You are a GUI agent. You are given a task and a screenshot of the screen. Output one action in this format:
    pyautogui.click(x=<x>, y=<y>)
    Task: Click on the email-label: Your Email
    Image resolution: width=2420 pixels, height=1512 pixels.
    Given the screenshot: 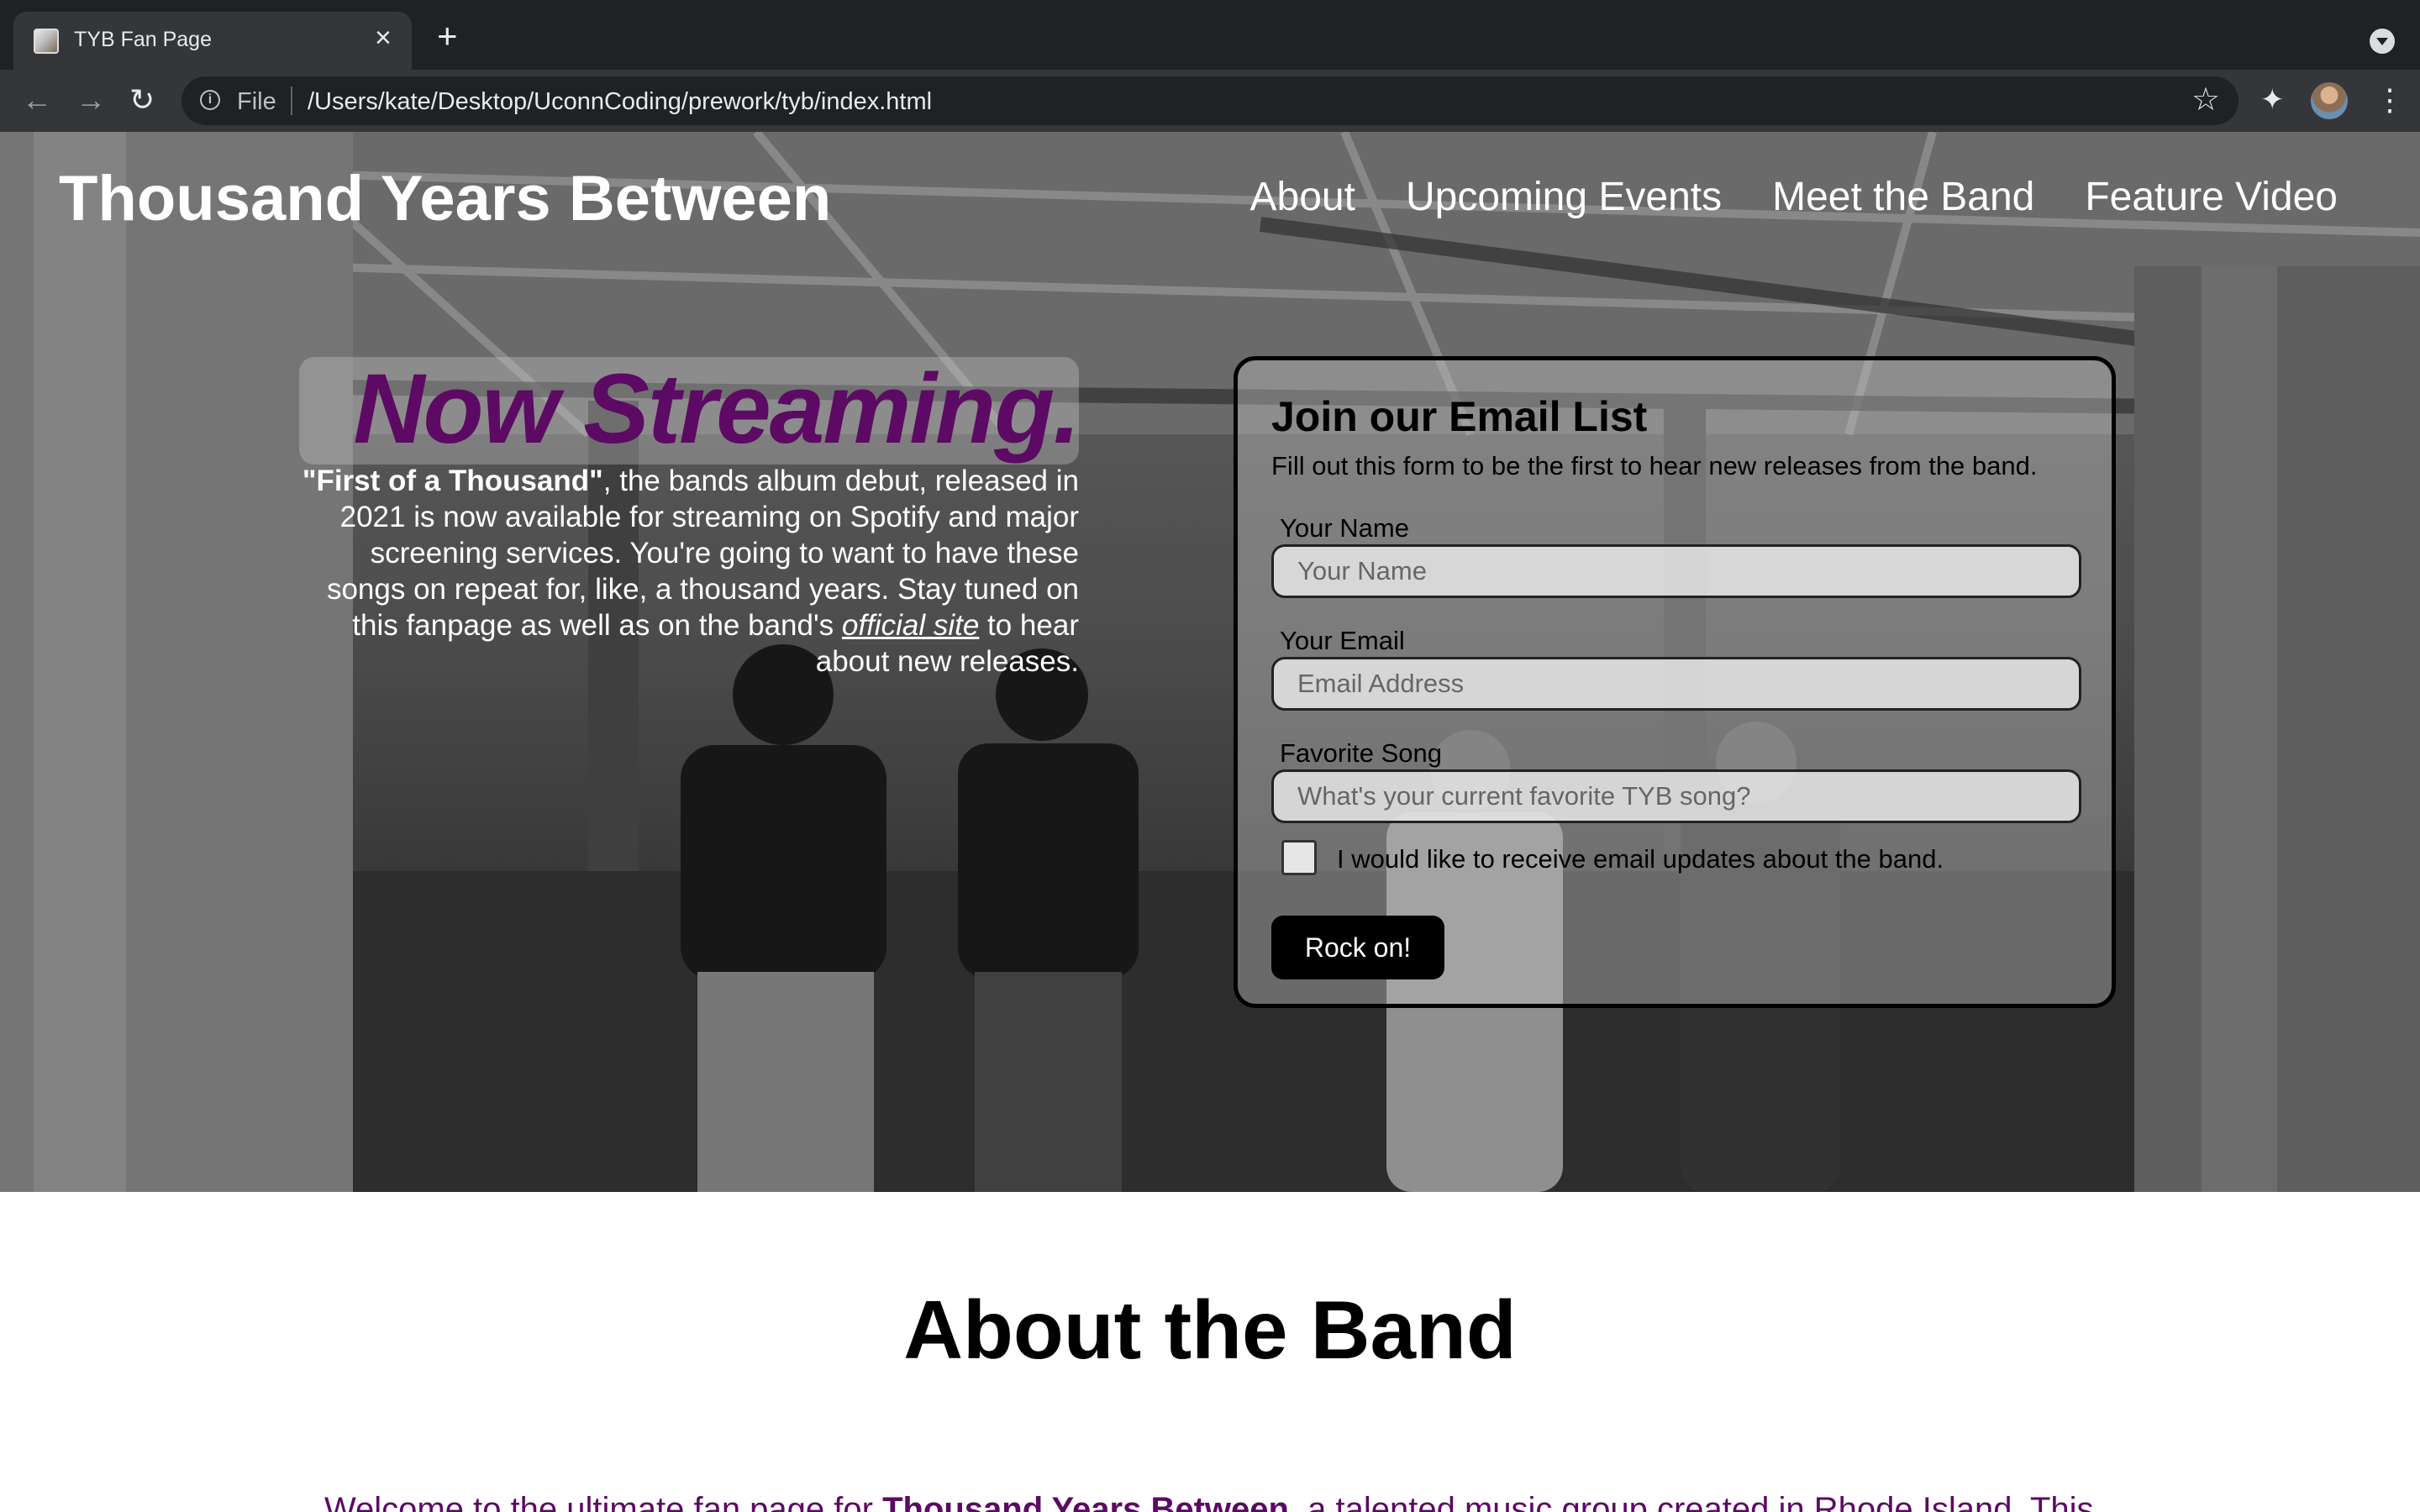 What is the action you would take?
    pyautogui.click(x=1343, y=640)
    